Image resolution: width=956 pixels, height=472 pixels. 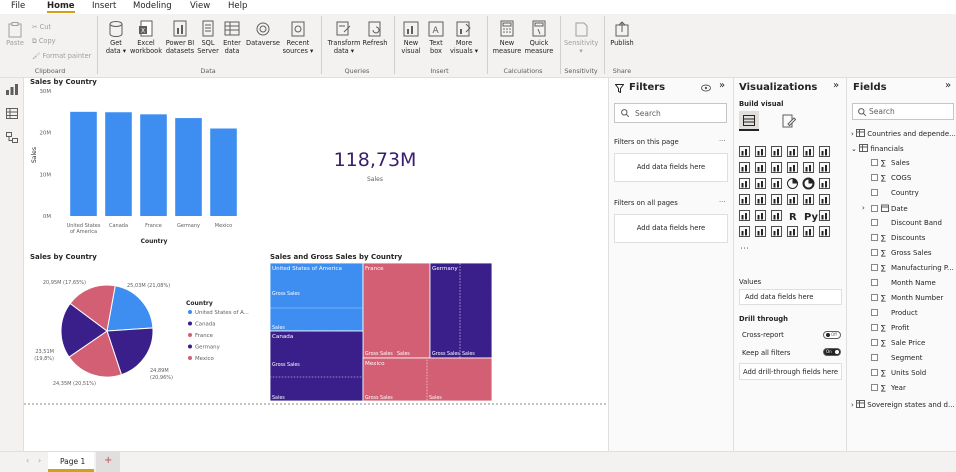 What do you see at coordinates (744, 249) in the screenshot?
I see `more-visual-icon: ⋯` at bounding box center [744, 249].